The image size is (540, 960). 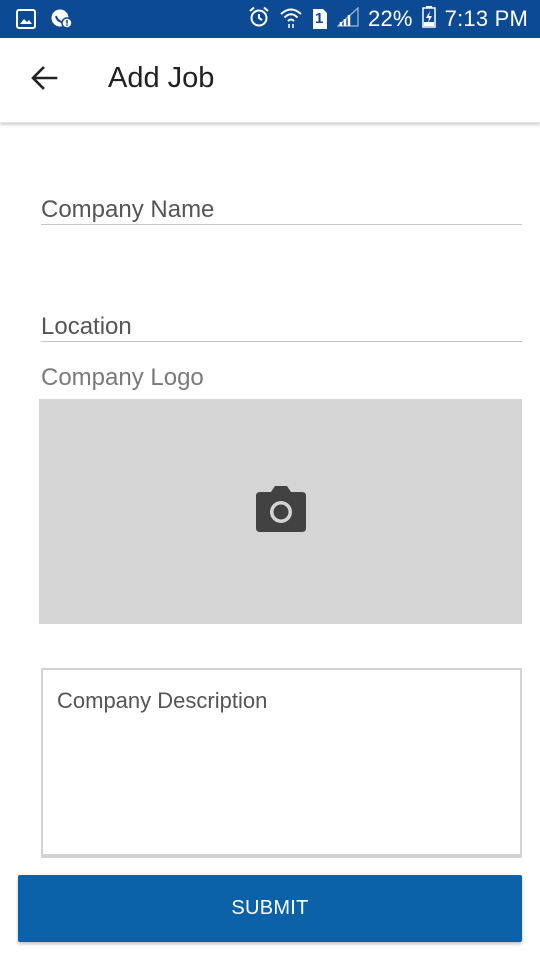 I want to click on submit-button: SUBMIT, so click(x=270, y=908).